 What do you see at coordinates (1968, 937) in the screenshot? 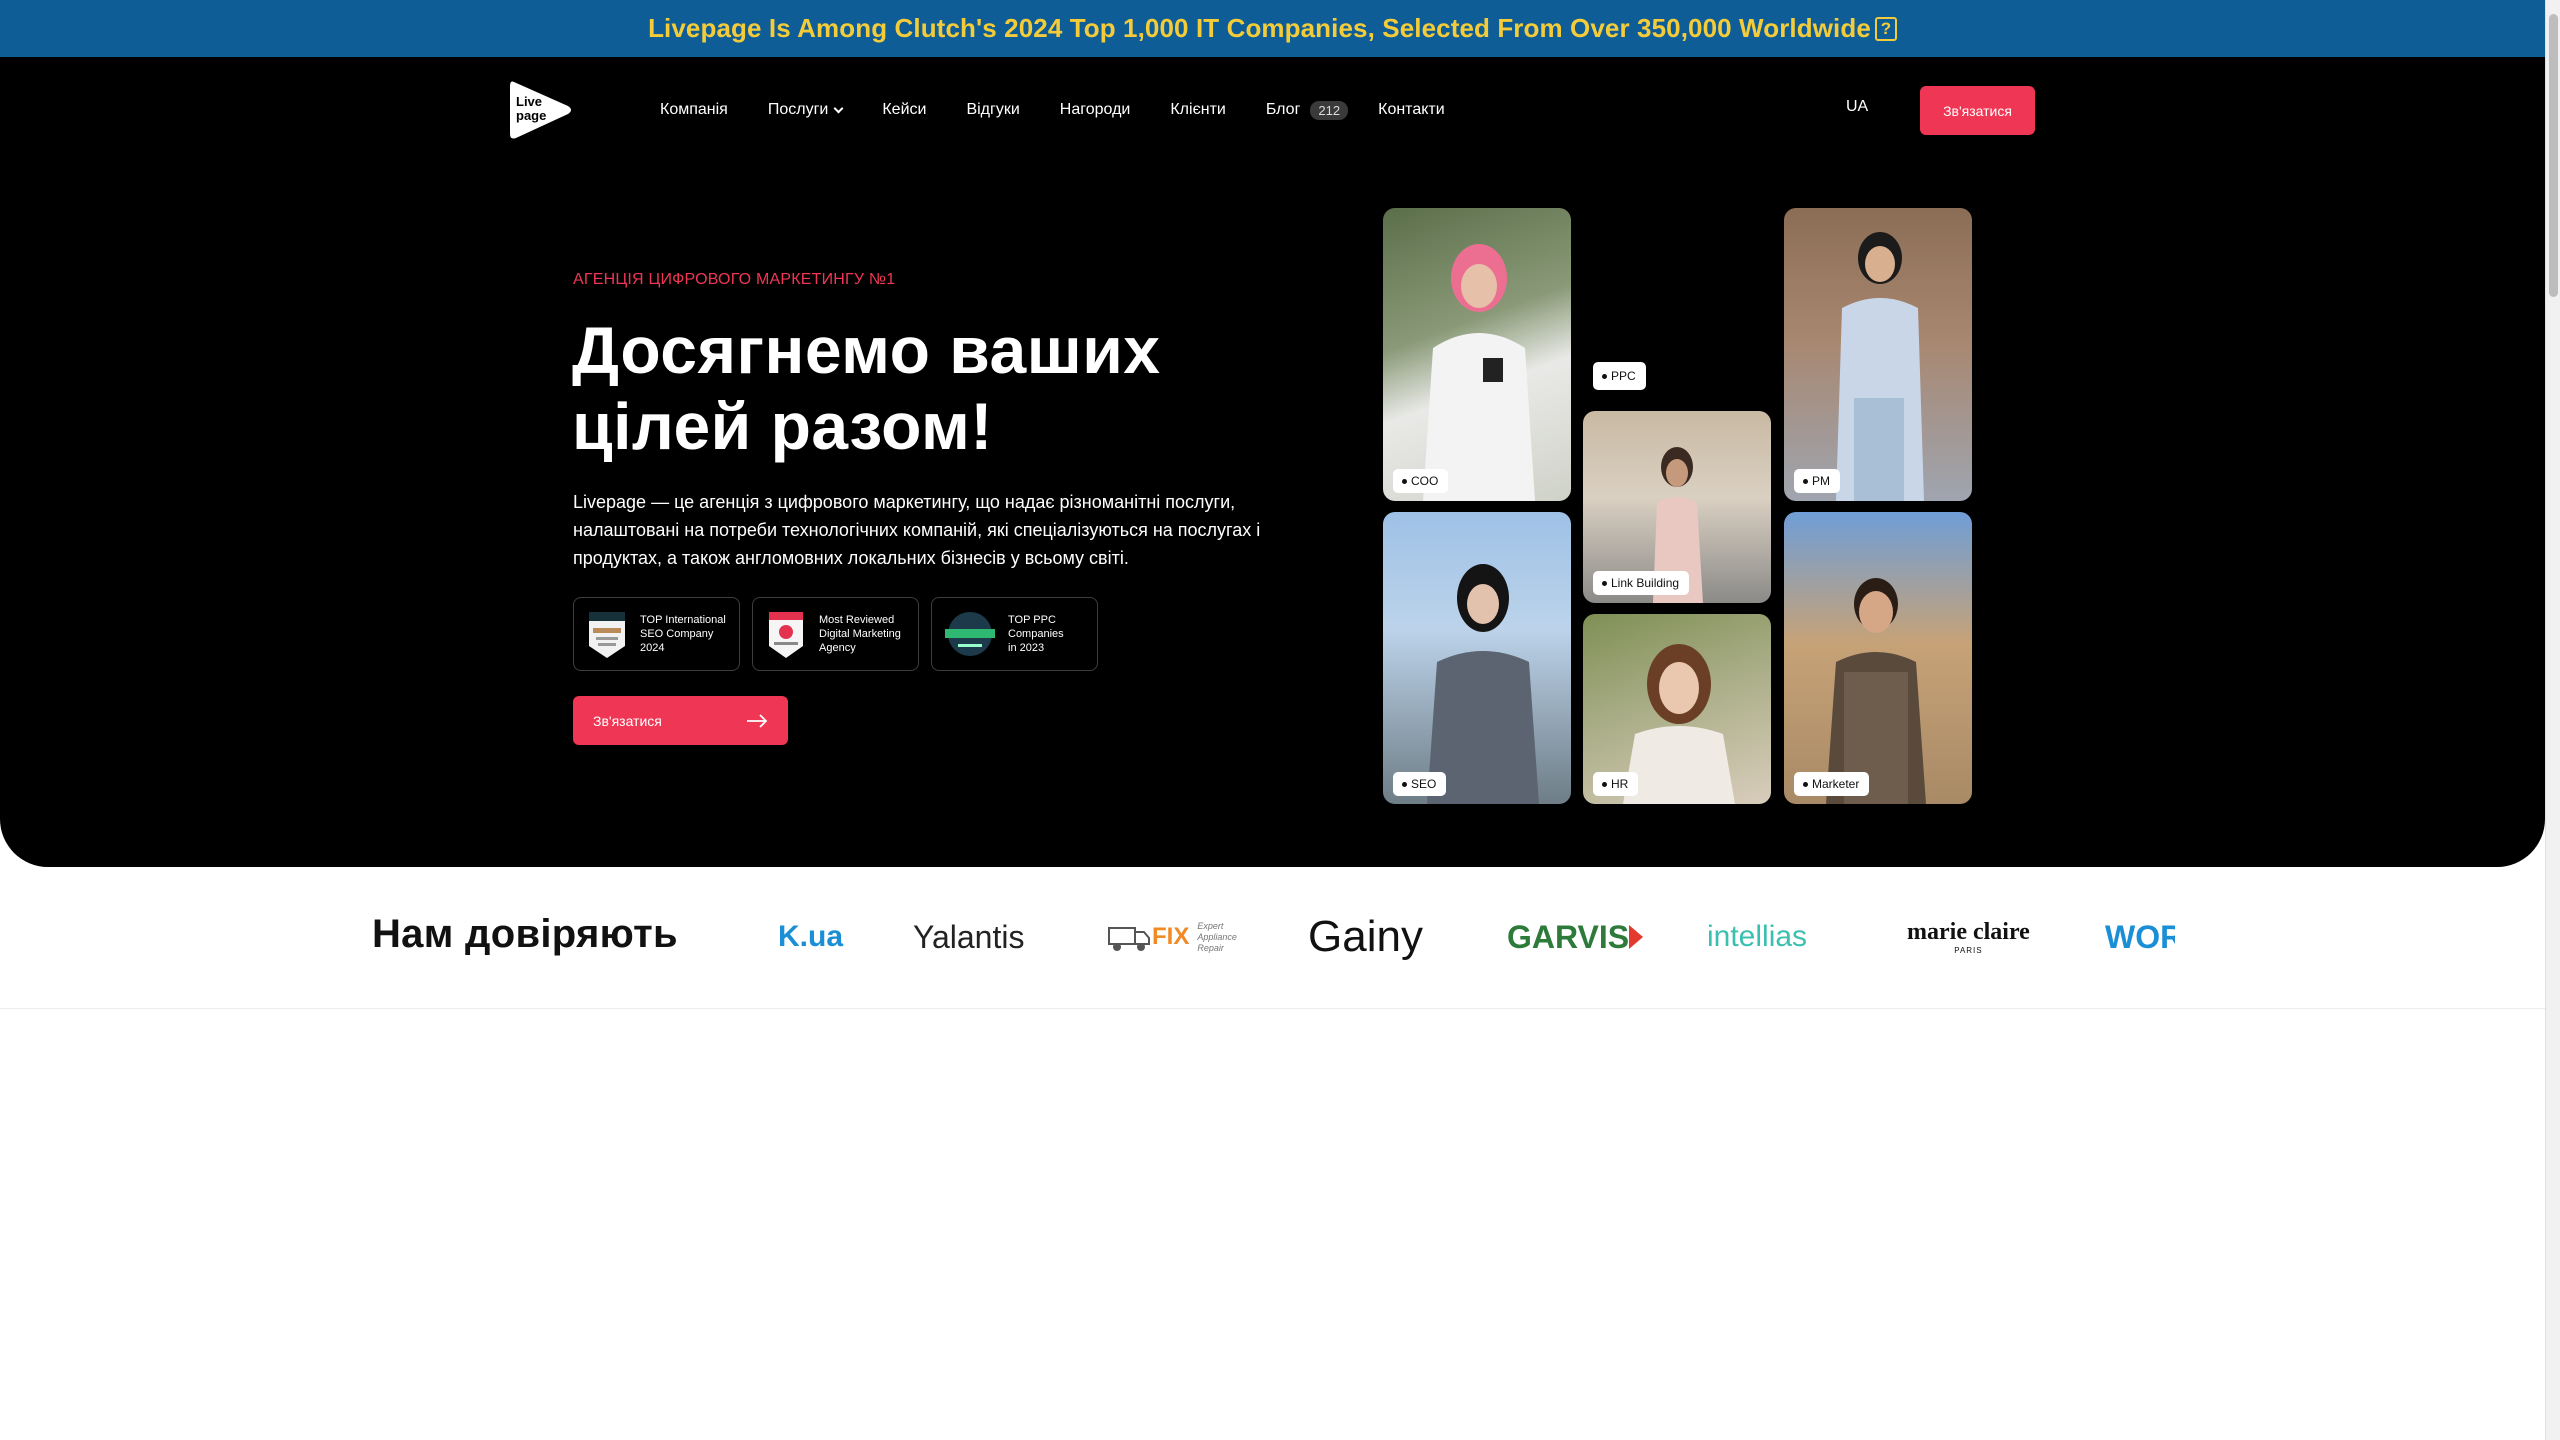
I see `client-logo-marie-claire: marie claire PARIS` at bounding box center [1968, 937].